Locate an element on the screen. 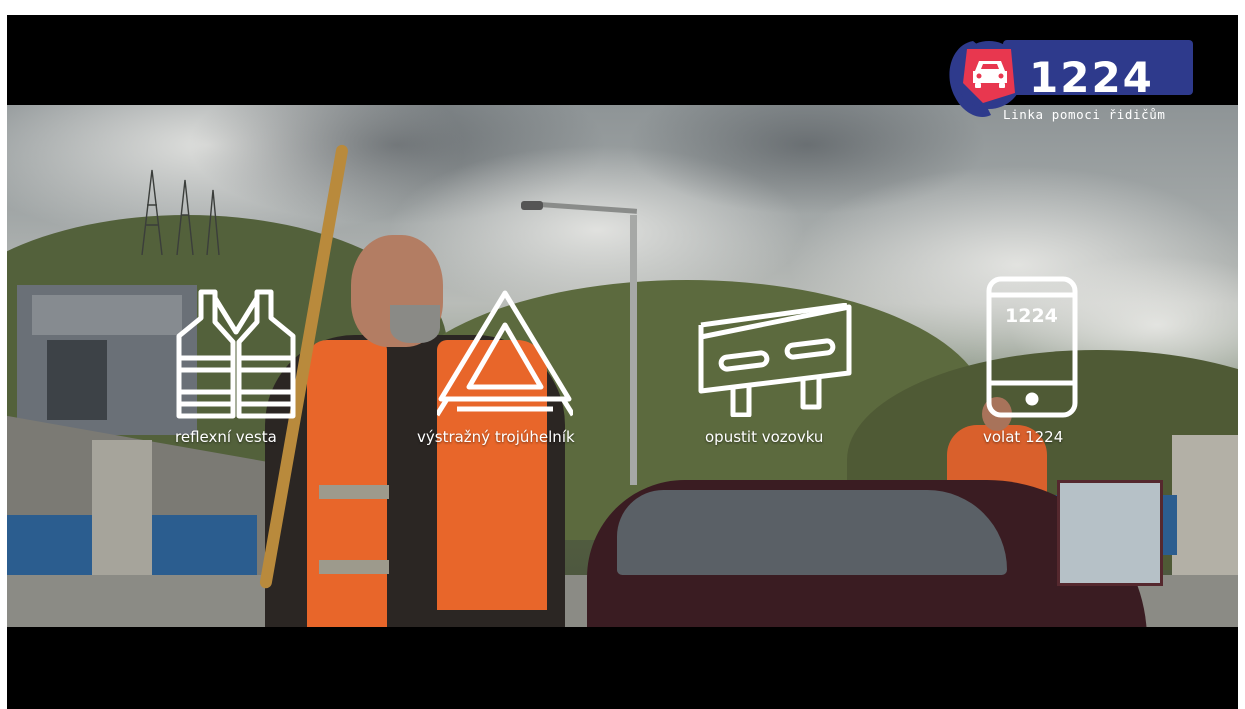  linka-1224-logo: 1224 Linka pomoci řidičům is located at coordinates (1070, 79).